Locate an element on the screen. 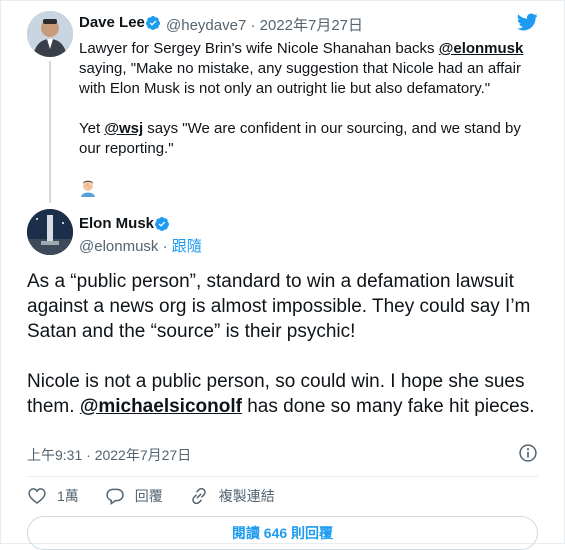  reply-label: 回覆 is located at coordinates (148, 496).